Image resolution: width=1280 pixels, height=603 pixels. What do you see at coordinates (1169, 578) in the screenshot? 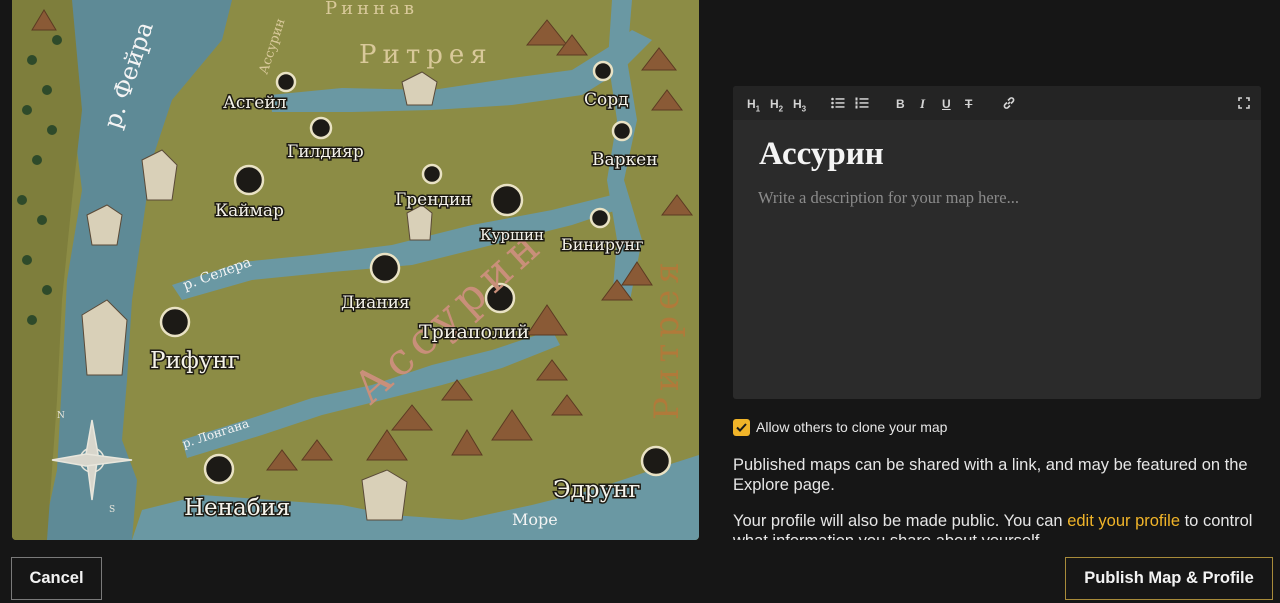
I see `publish-map-profile-button: Publish Map & Profile` at bounding box center [1169, 578].